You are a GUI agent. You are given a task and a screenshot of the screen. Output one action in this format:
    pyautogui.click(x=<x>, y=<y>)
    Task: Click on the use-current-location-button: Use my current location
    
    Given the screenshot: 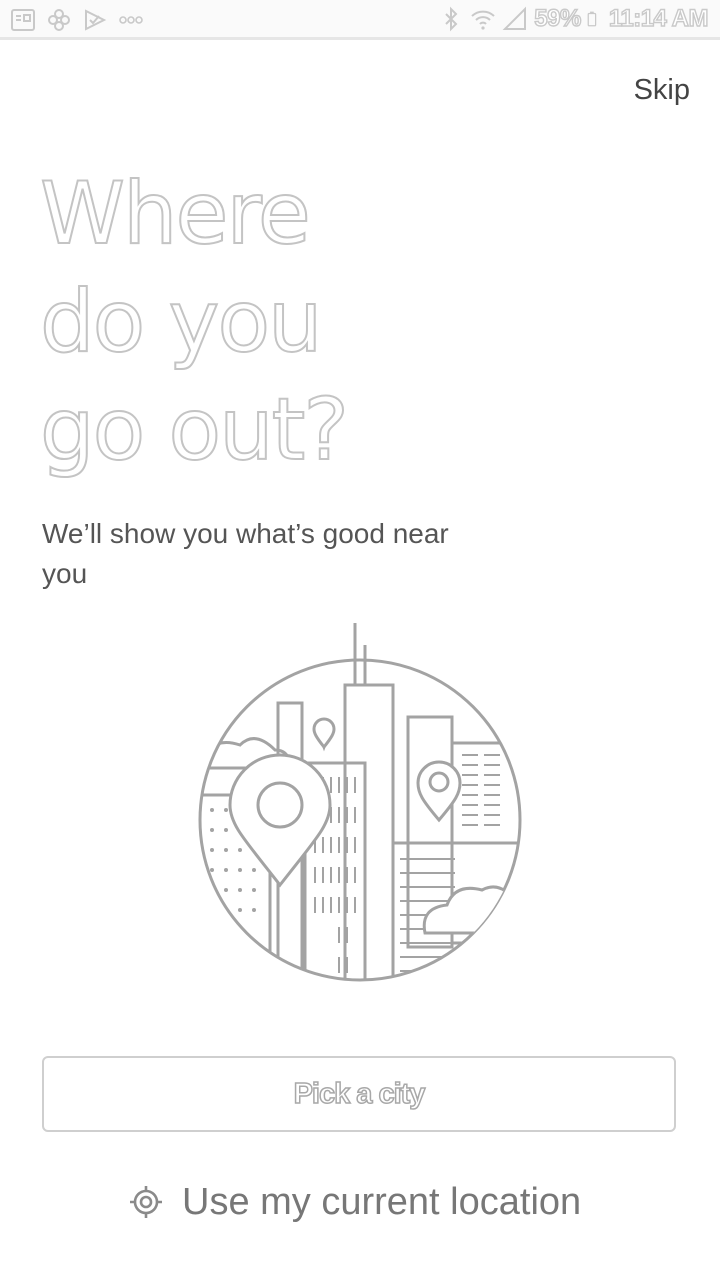 What is the action you would take?
    pyautogui.click(x=354, y=1202)
    